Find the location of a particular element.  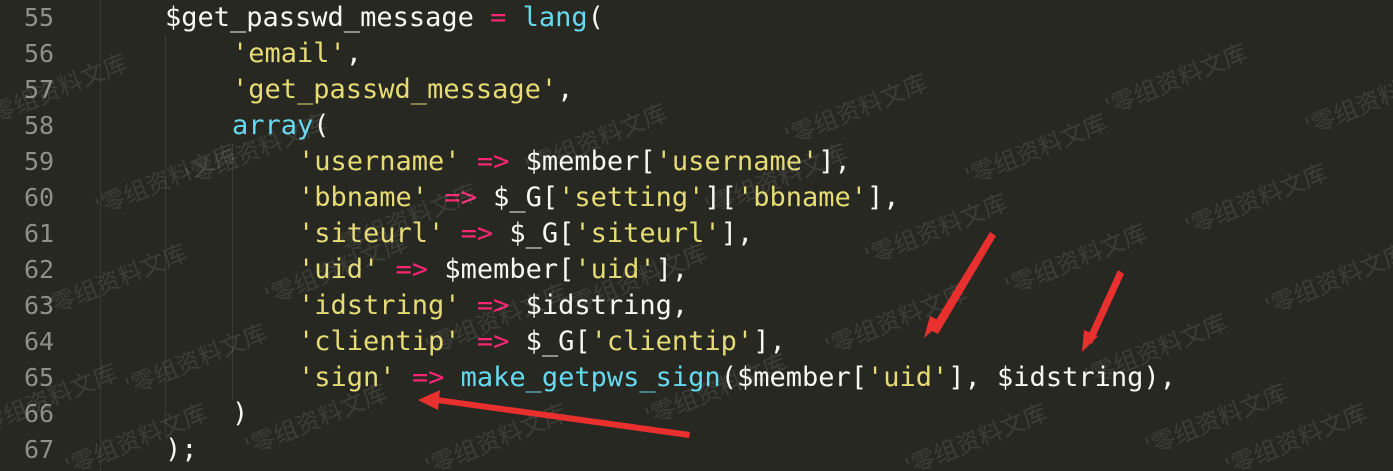

line-number: 61 is located at coordinates (39, 233).